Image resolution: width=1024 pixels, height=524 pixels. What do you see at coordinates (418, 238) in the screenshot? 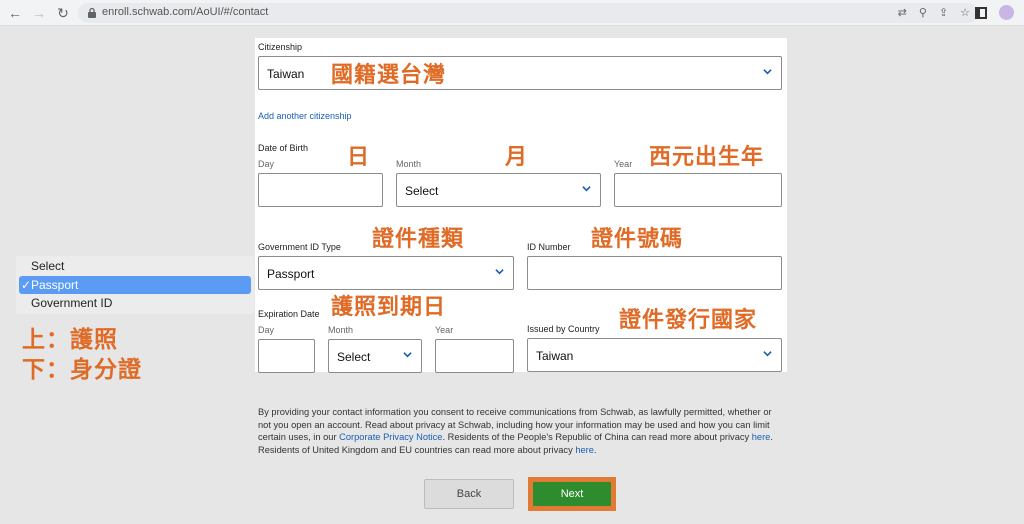
I see `annotation-id-type: 證件種類` at bounding box center [418, 238].